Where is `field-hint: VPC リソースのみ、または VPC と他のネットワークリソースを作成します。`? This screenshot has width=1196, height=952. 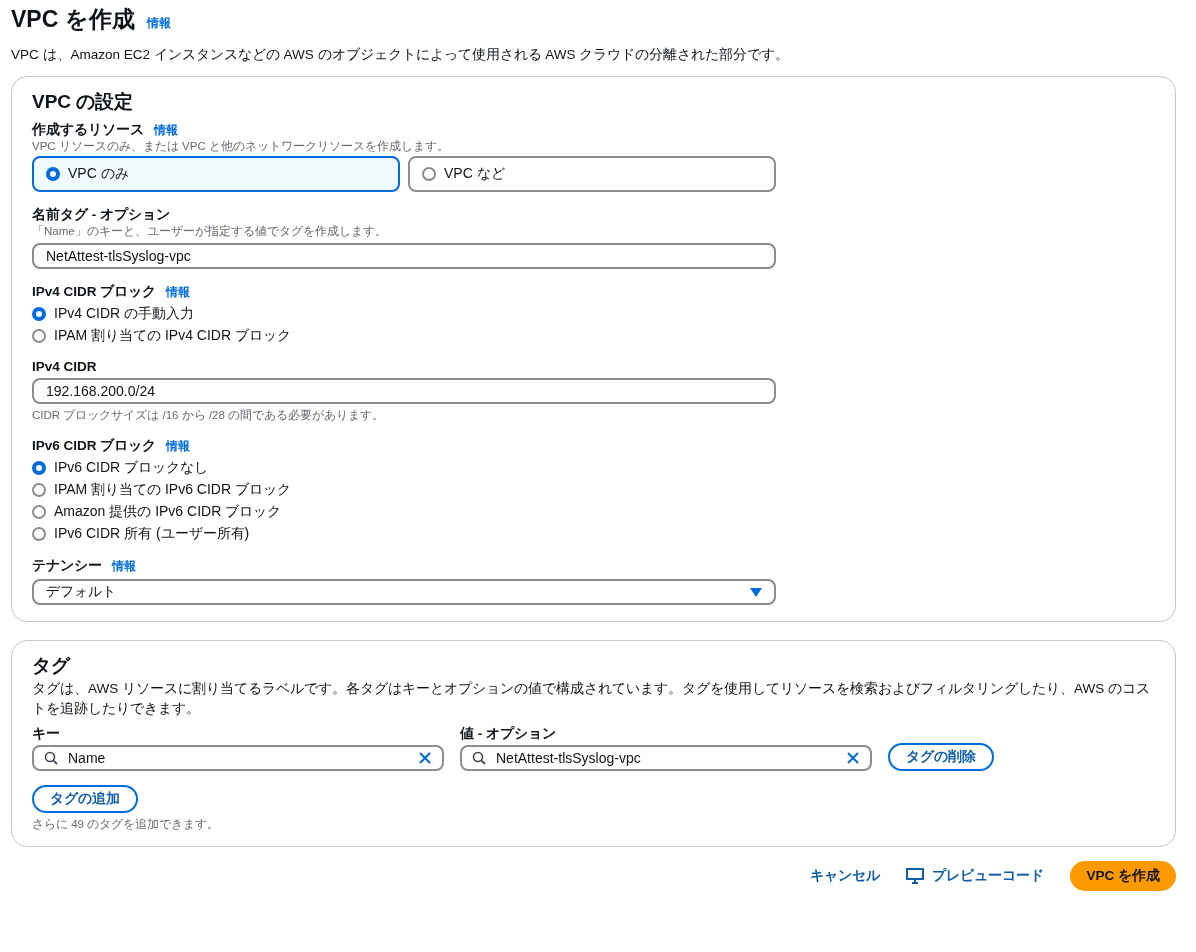 field-hint: VPC リソースのみ、または VPC と他のネットワークリソースを作成します。 is located at coordinates (241, 146).